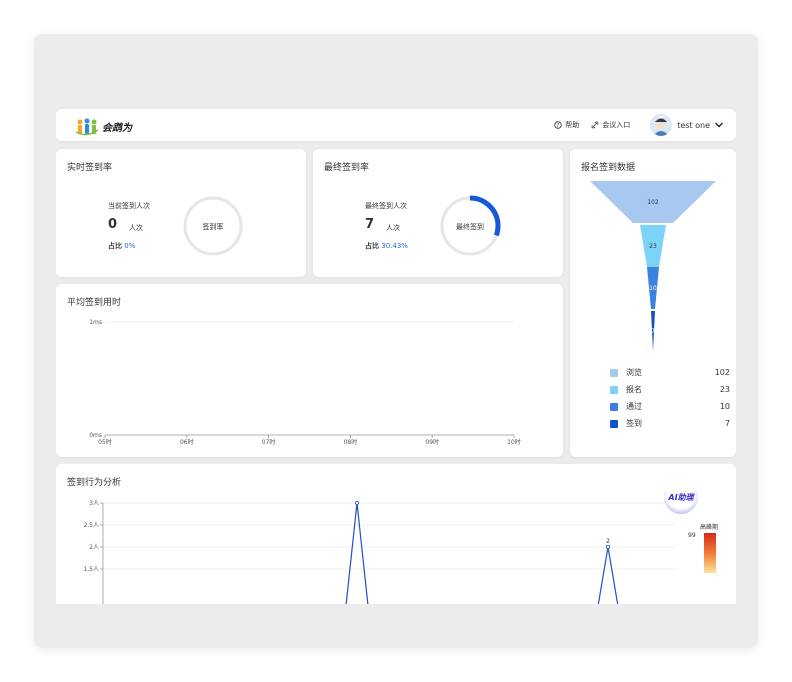 This screenshot has width=792, height=682. What do you see at coordinates (181, 213) in the screenshot?
I see `realtime-card: 实时签到率 当前签到人次 0 人次 占比 0% 签到率` at bounding box center [181, 213].